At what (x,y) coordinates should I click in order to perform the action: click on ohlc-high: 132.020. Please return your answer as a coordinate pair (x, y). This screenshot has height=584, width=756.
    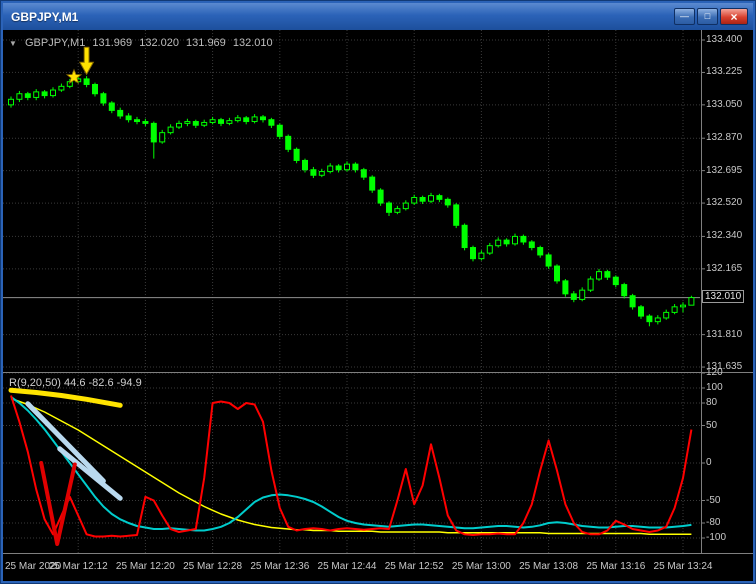
    Looking at the image, I should click on (159, 43).